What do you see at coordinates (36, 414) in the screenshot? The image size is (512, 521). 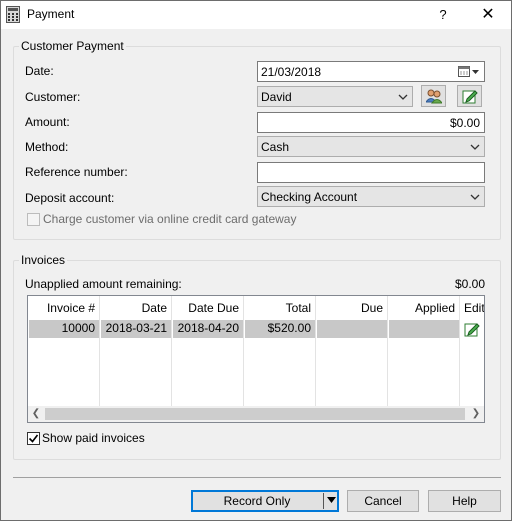 I see `scroll-left-icon: ❮` at bounding box center [36, 414].